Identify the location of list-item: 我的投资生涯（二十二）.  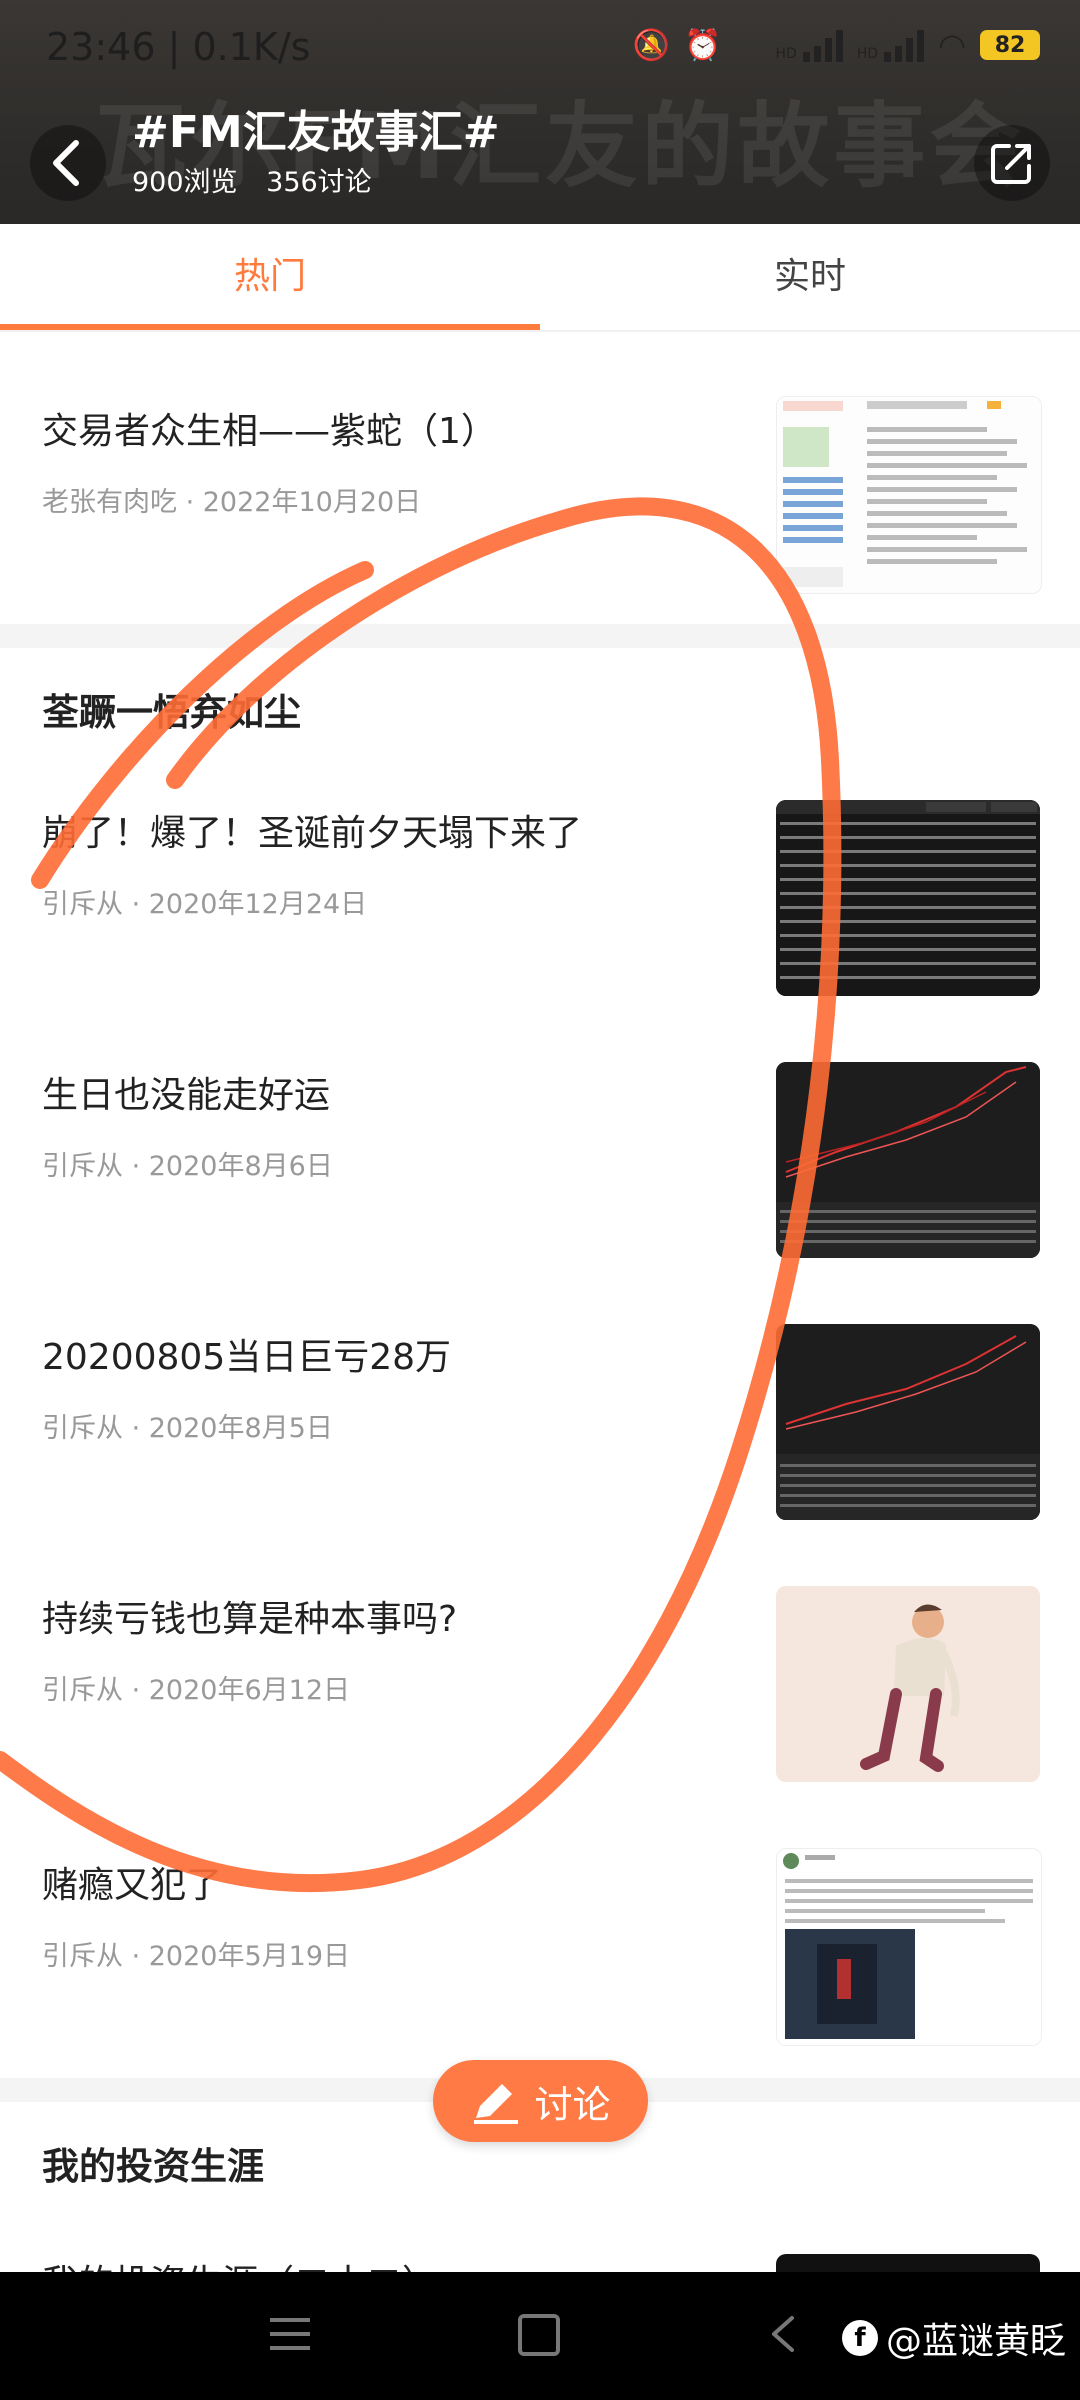
(540, 2243).